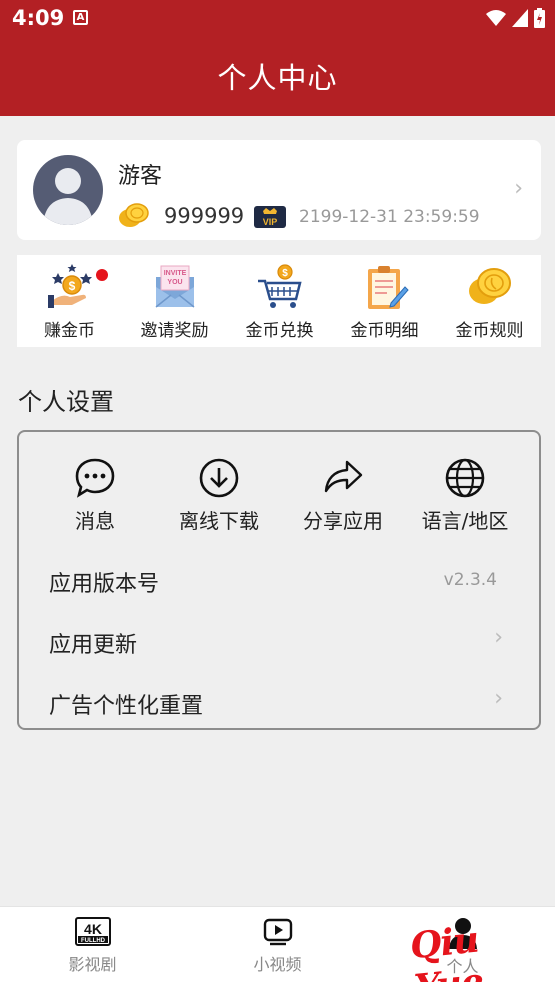 Image resolution: width=555 pixels, height=982 pixels. What do you see at coordinates (279, 331) in the screenshot?
I see `feature-label: 金币兑换` at bounding box center [279, 331].